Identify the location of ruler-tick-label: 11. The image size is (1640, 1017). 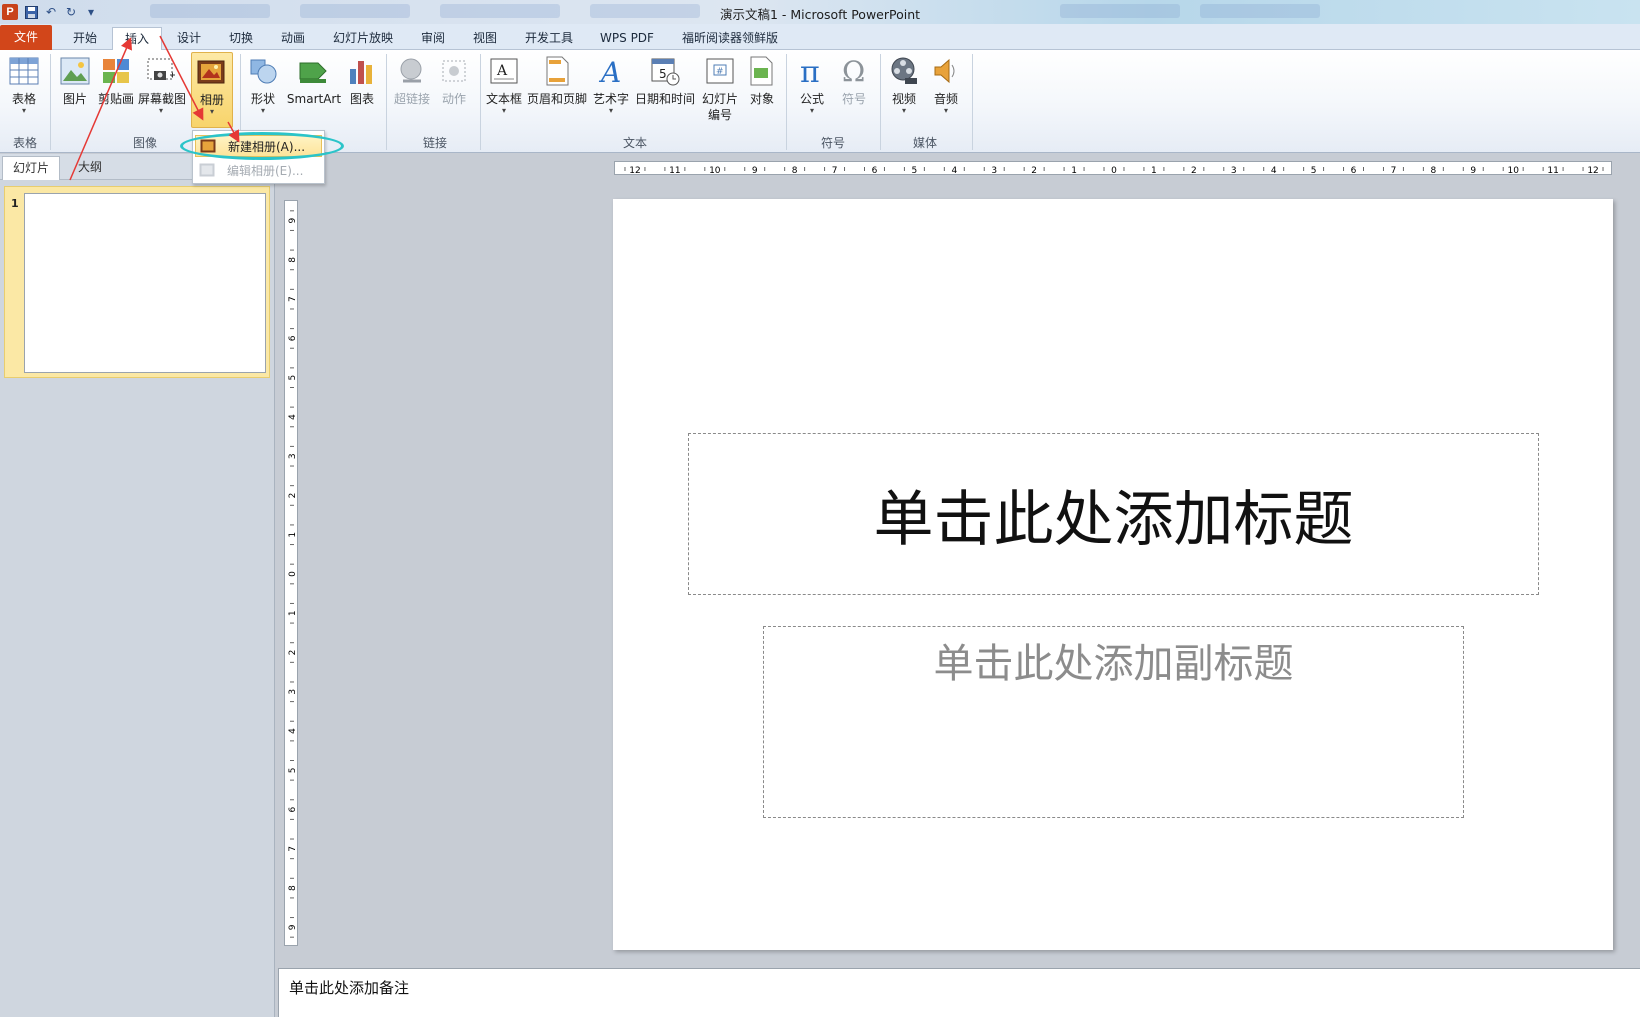
(1552, 171).